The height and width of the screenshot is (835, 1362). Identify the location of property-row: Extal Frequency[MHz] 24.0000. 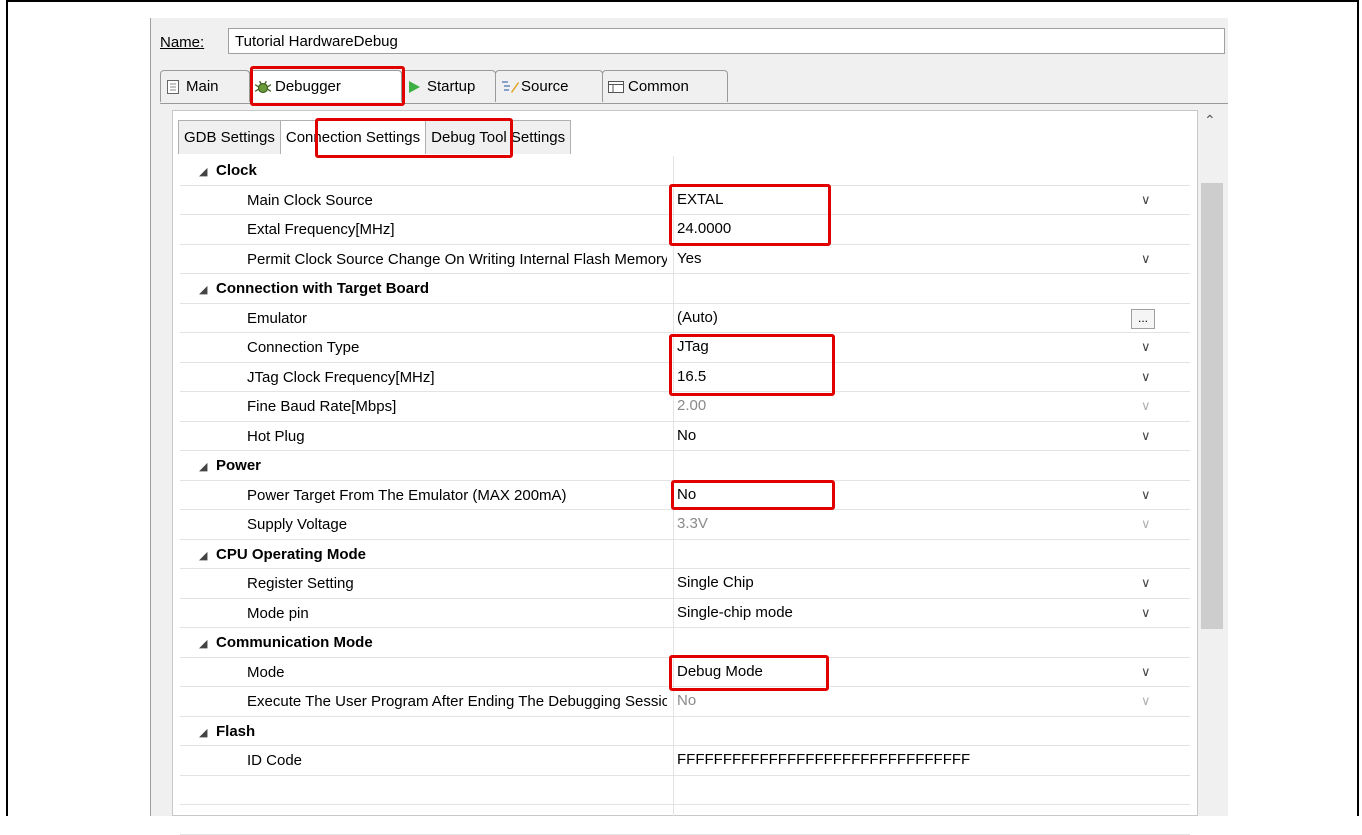
(685, 230).